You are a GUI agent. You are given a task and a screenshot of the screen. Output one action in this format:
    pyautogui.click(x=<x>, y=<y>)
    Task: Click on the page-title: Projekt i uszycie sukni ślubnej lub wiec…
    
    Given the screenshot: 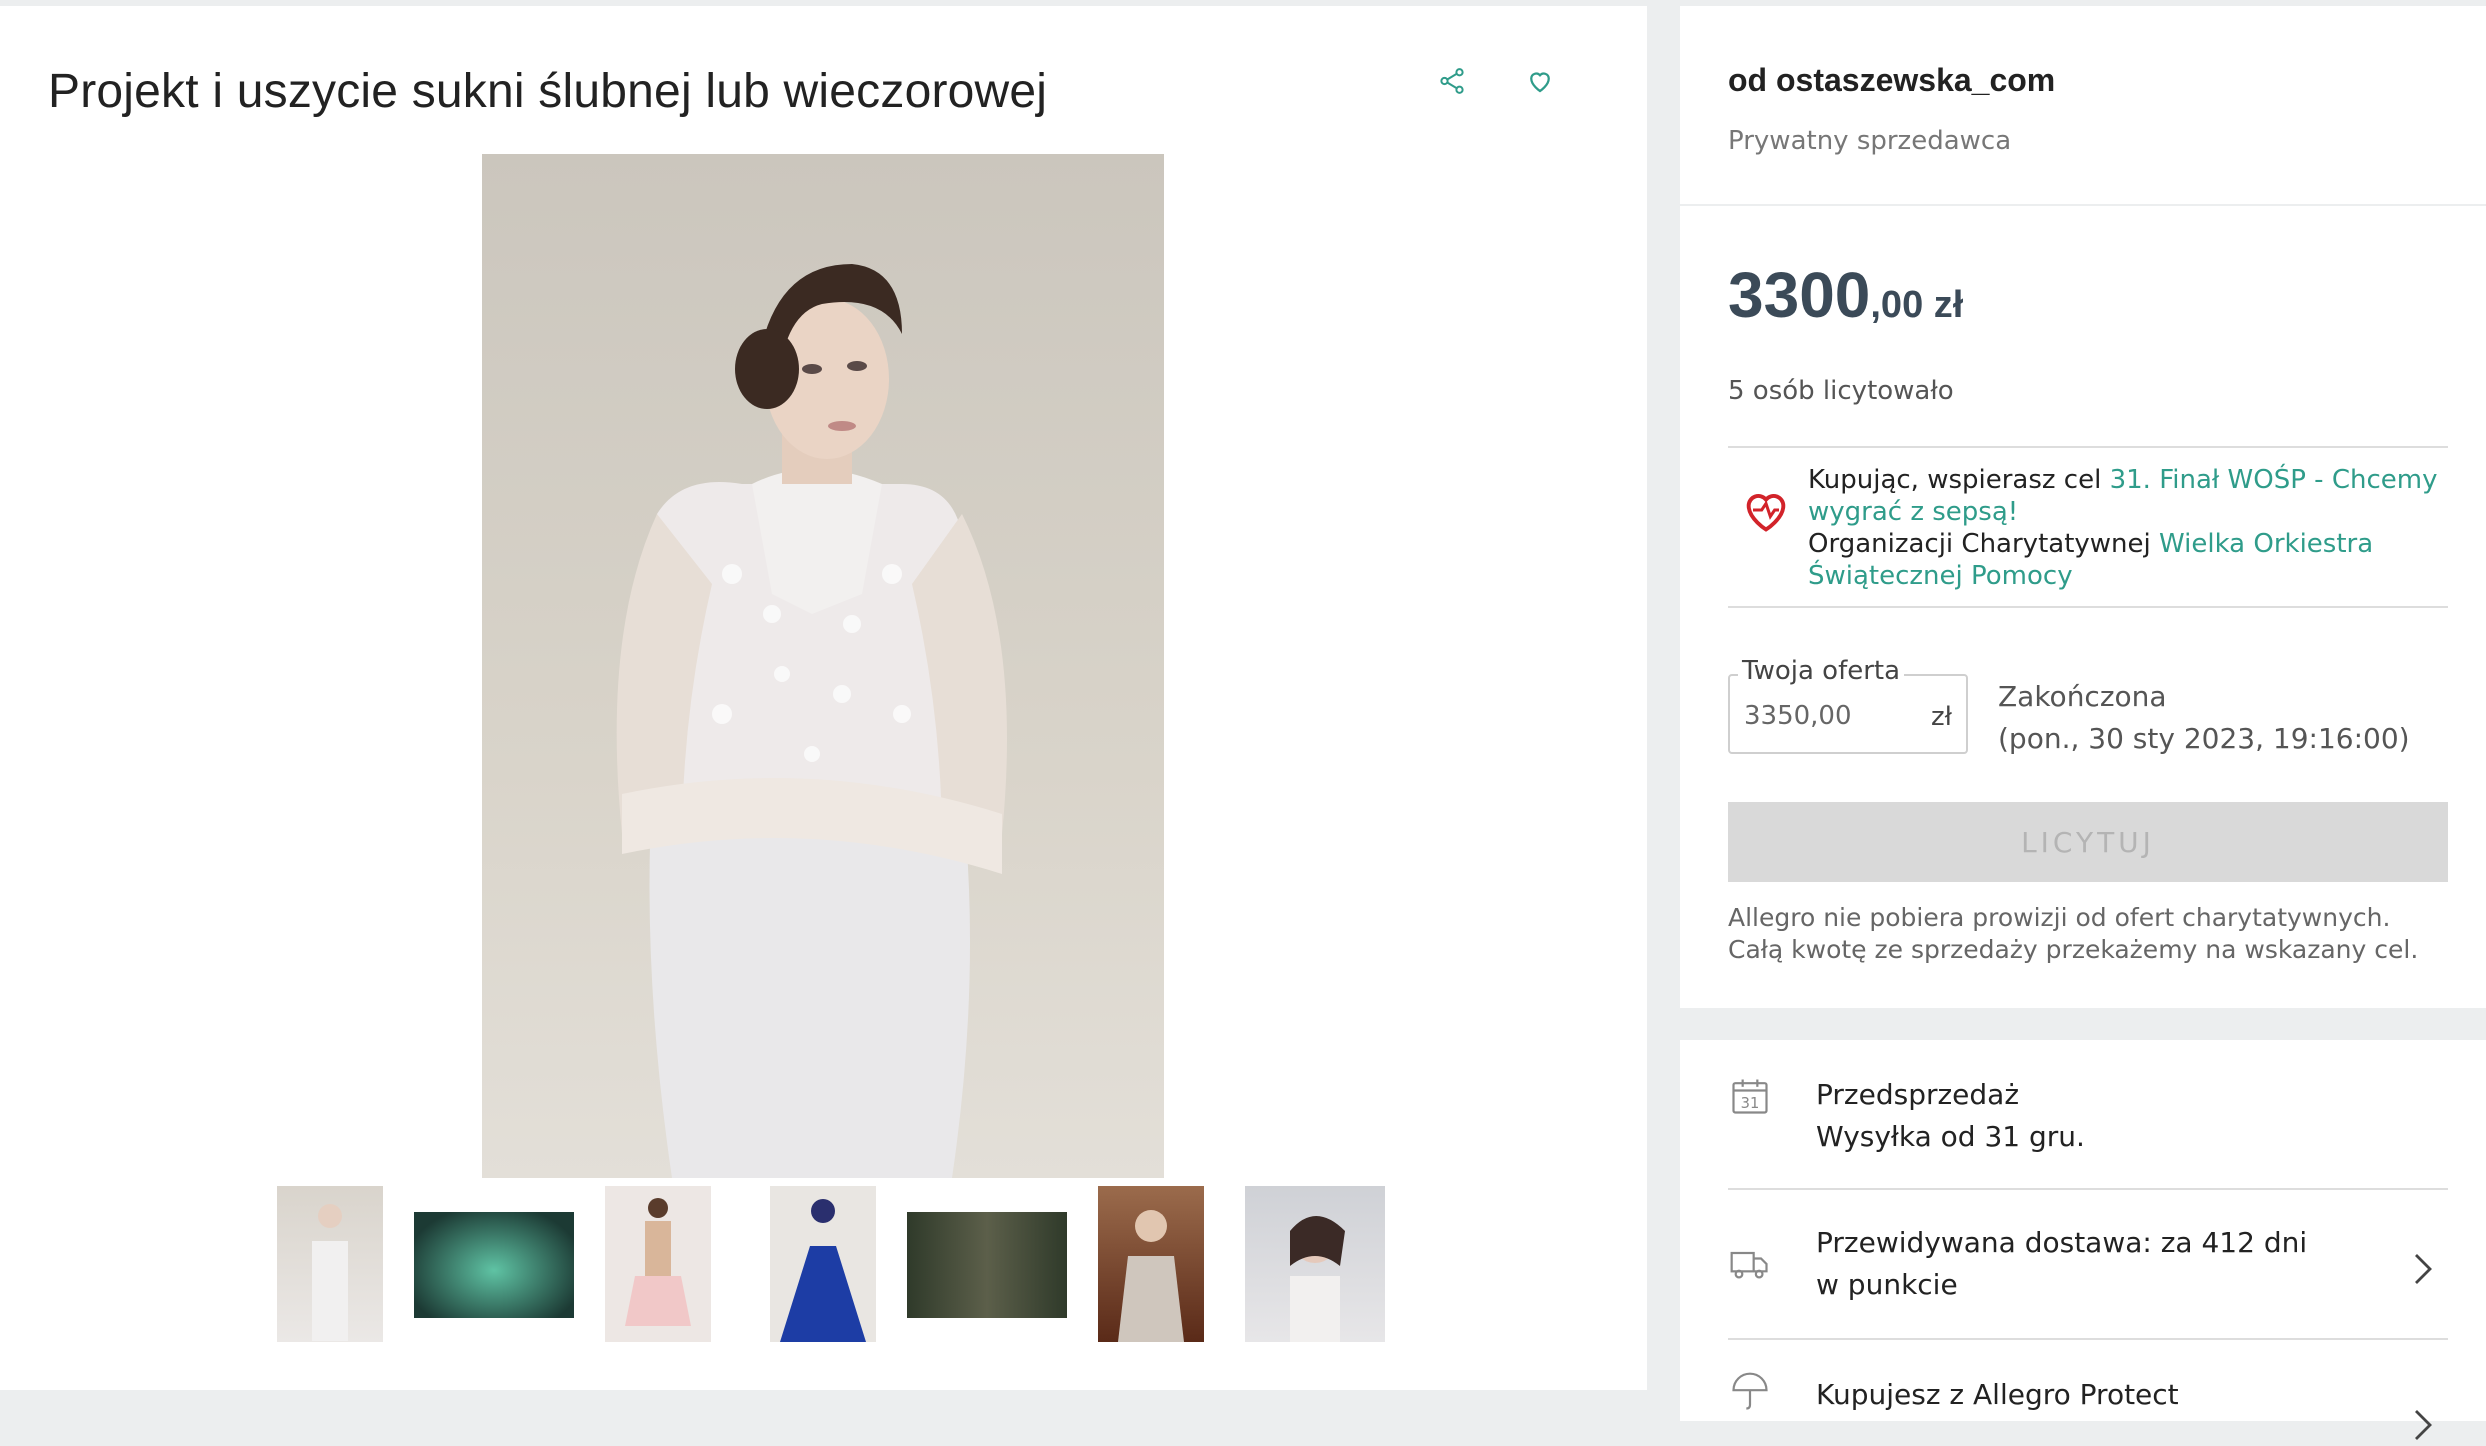 What is the action you would take?
    pyautogui.click(x=548, y=91)
    